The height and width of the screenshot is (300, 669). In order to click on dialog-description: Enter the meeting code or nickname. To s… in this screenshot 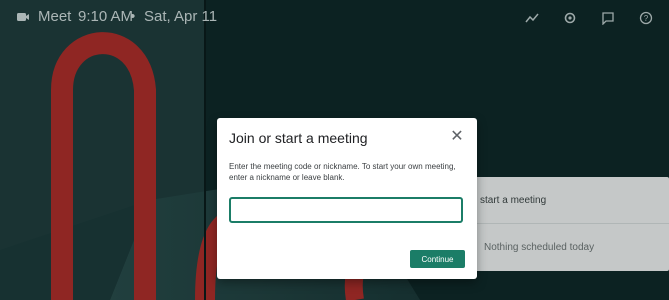, I will do `click(342, 172)`.